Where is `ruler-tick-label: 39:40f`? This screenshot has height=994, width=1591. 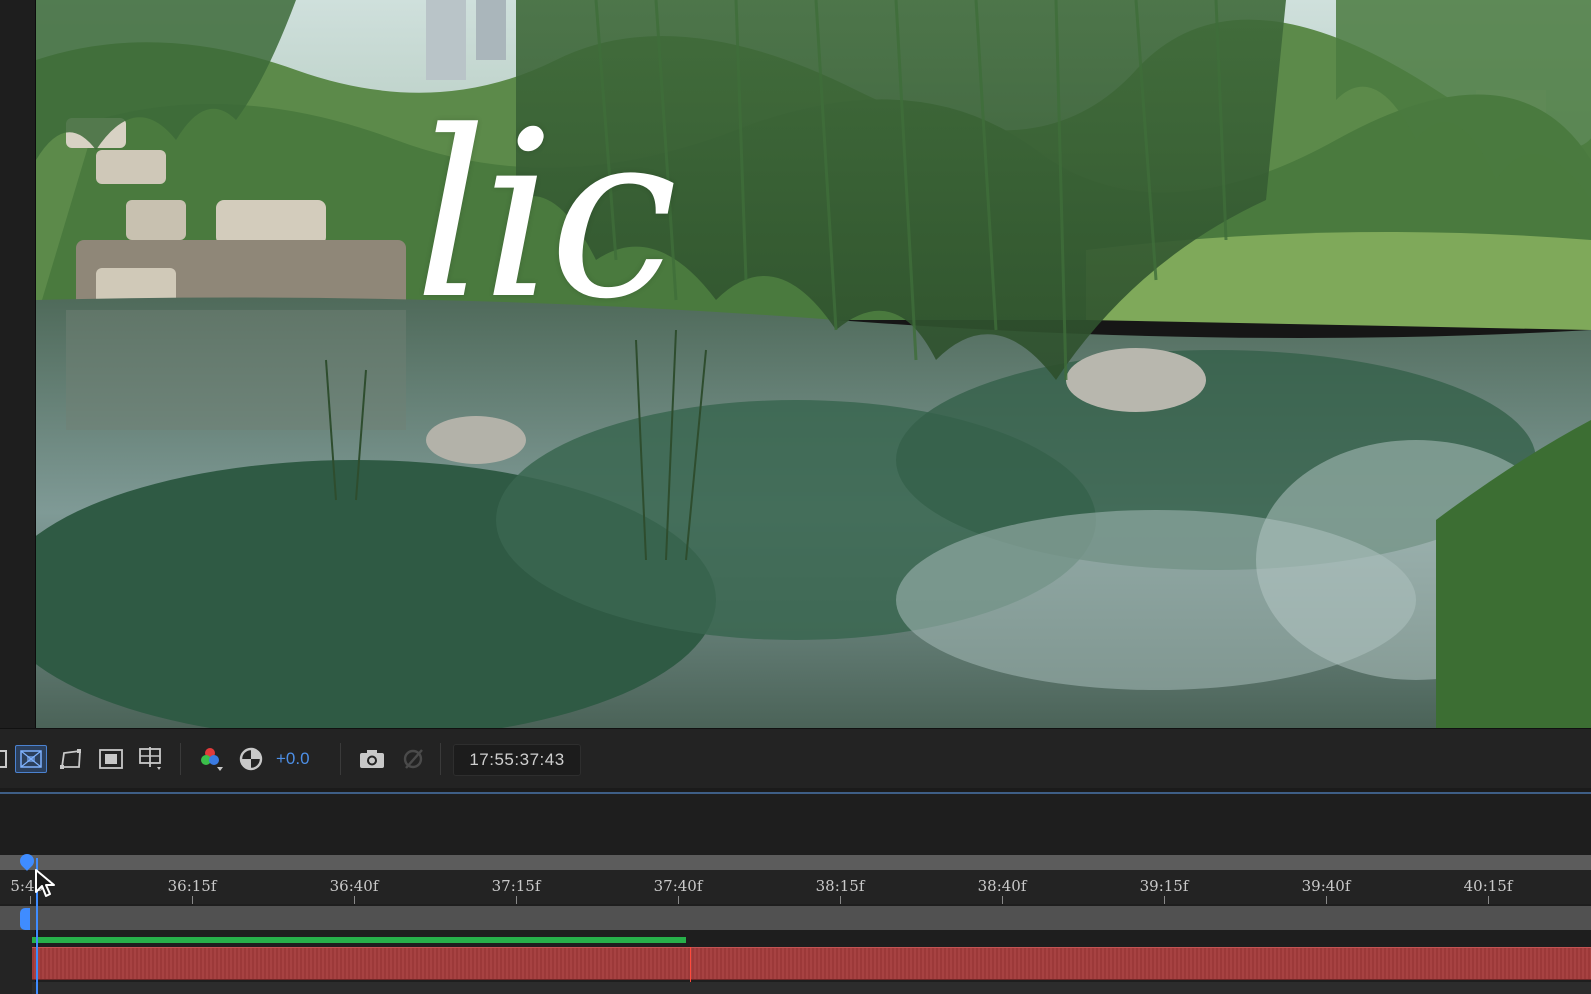 ruler-tick-label: 39:40f is located at coordinates (1326, 886).